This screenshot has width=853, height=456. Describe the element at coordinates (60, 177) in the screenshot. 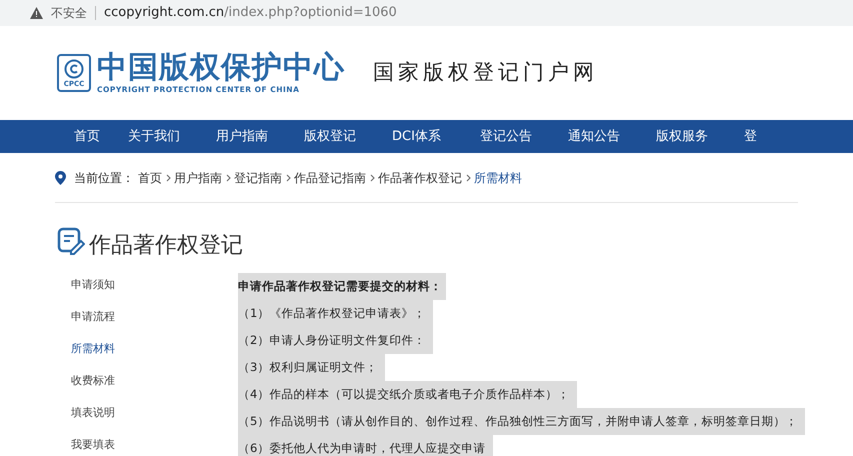

I see `location-pin-icon` at that location.